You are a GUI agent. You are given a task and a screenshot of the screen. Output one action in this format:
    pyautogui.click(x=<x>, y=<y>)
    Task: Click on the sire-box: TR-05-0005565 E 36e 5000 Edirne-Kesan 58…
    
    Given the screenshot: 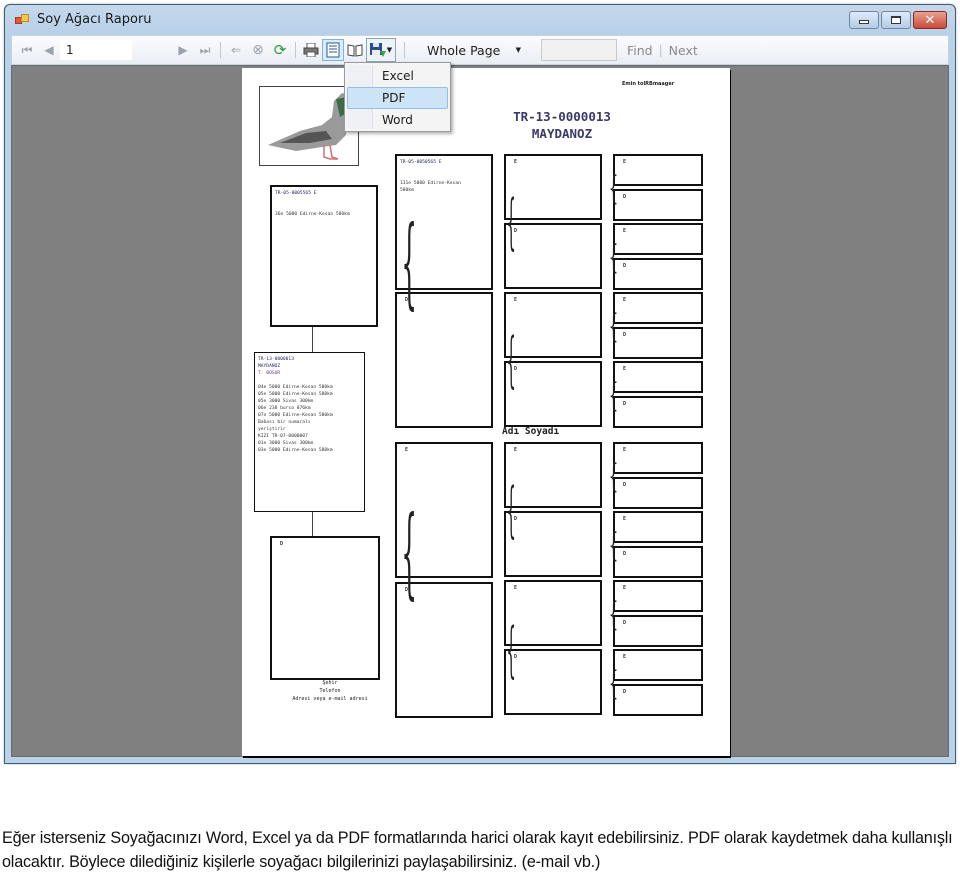 What is the action you would take?
    pyautogui.click(x=324, y=256)
    